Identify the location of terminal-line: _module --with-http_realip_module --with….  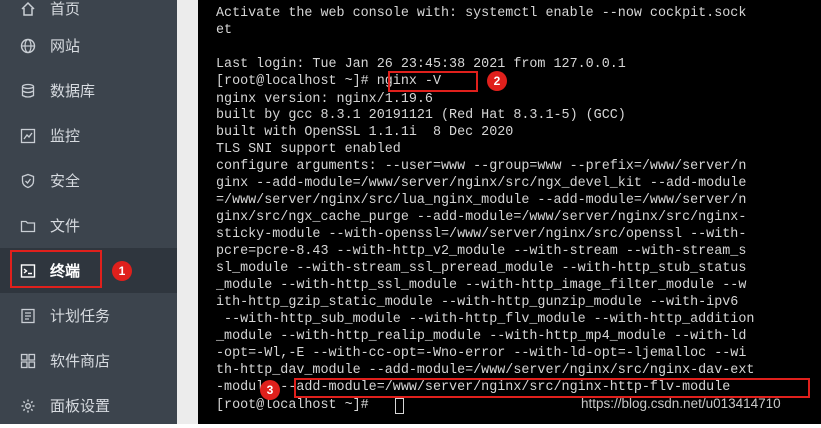
(481, 336).